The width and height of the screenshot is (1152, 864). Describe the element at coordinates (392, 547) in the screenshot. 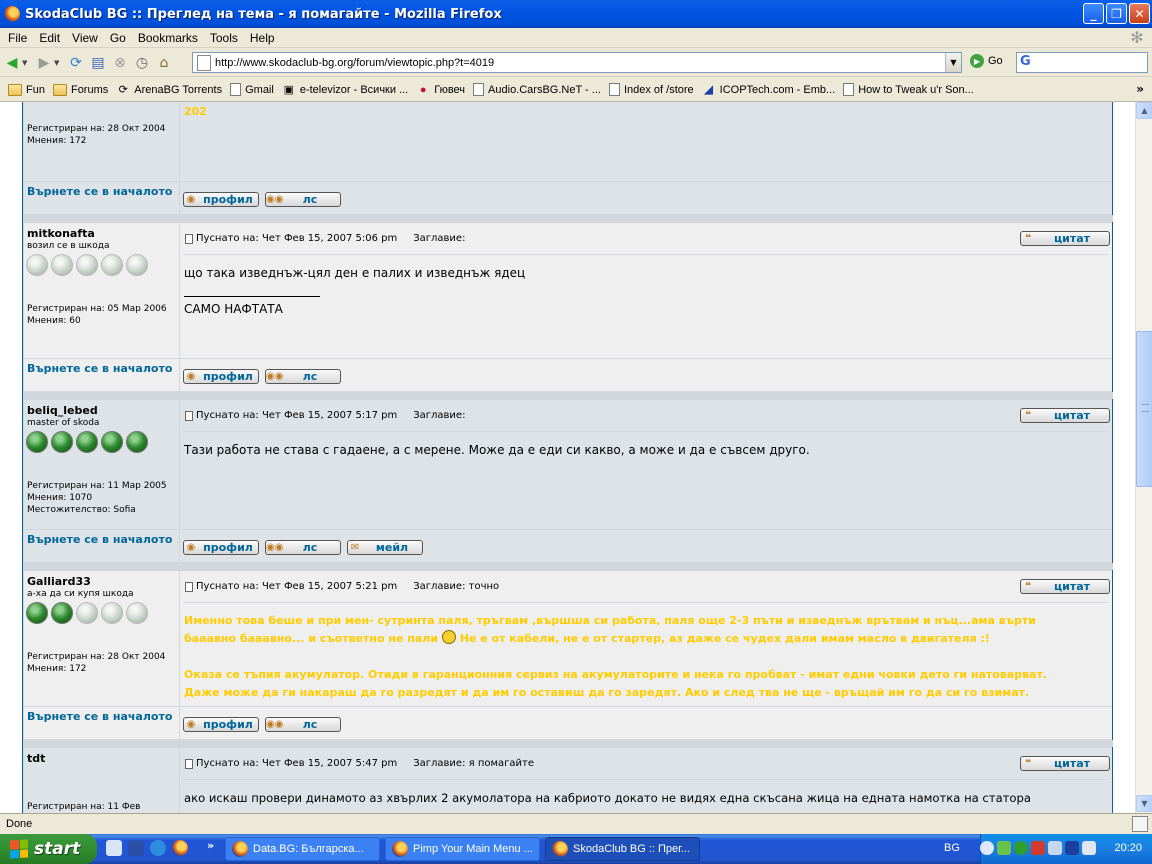

I see `email-label: мейл` at that location.